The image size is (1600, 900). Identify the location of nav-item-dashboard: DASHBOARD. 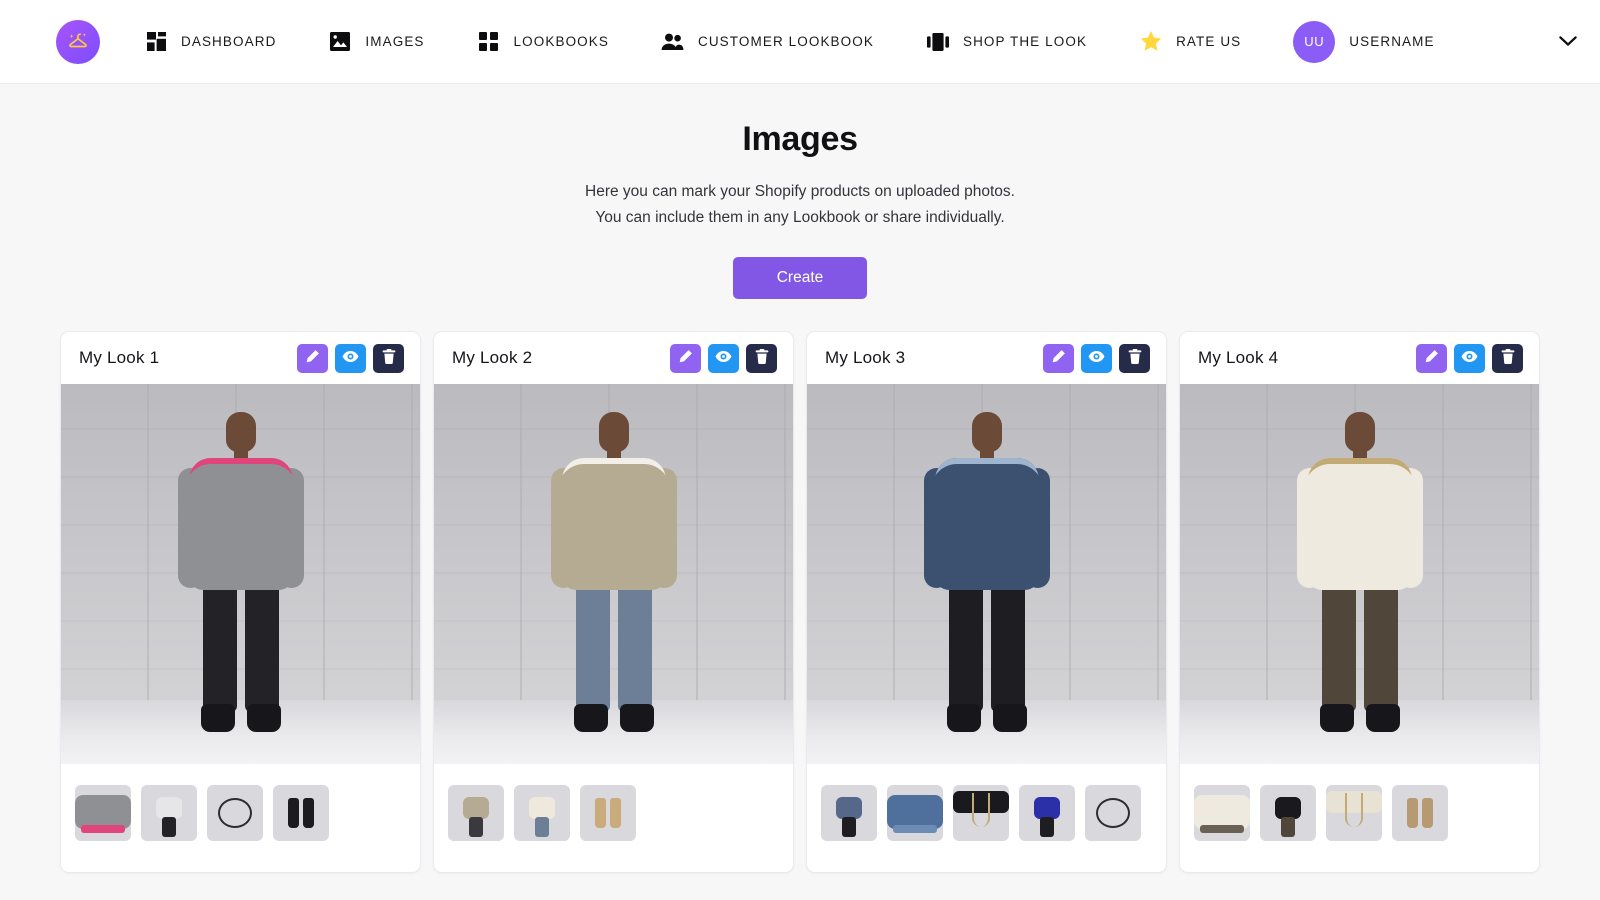
(210, 42).